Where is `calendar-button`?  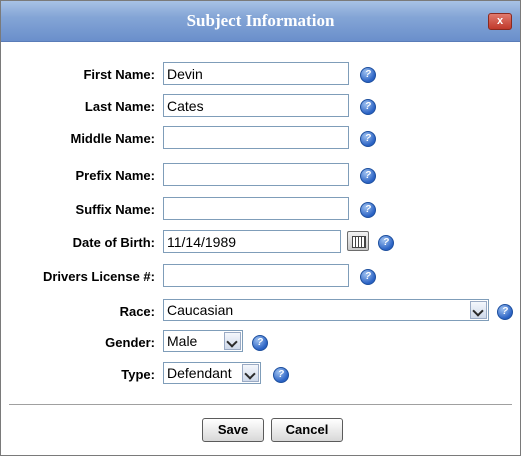
calendar-button is located at coordinates (358, 241).